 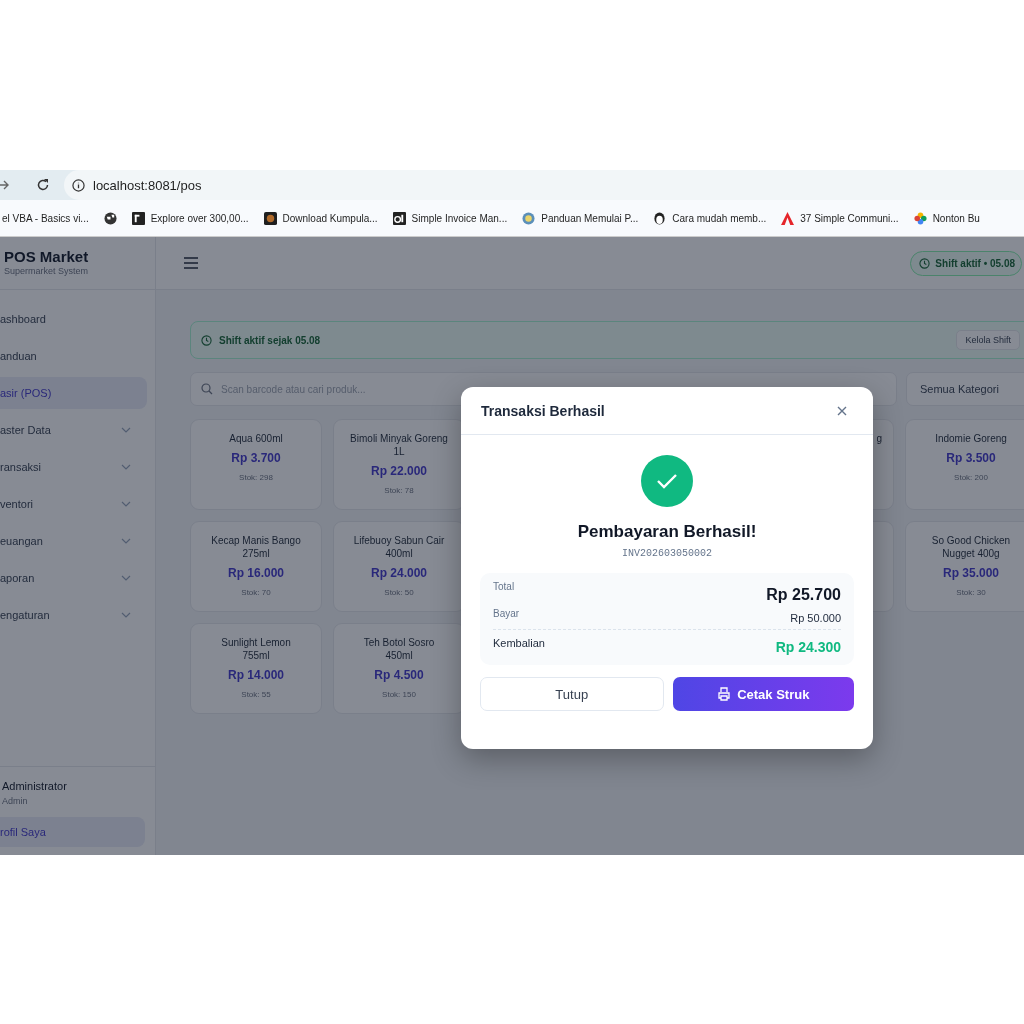 I want to click on nav-item: ransaksi, so click(x=73, y=467).